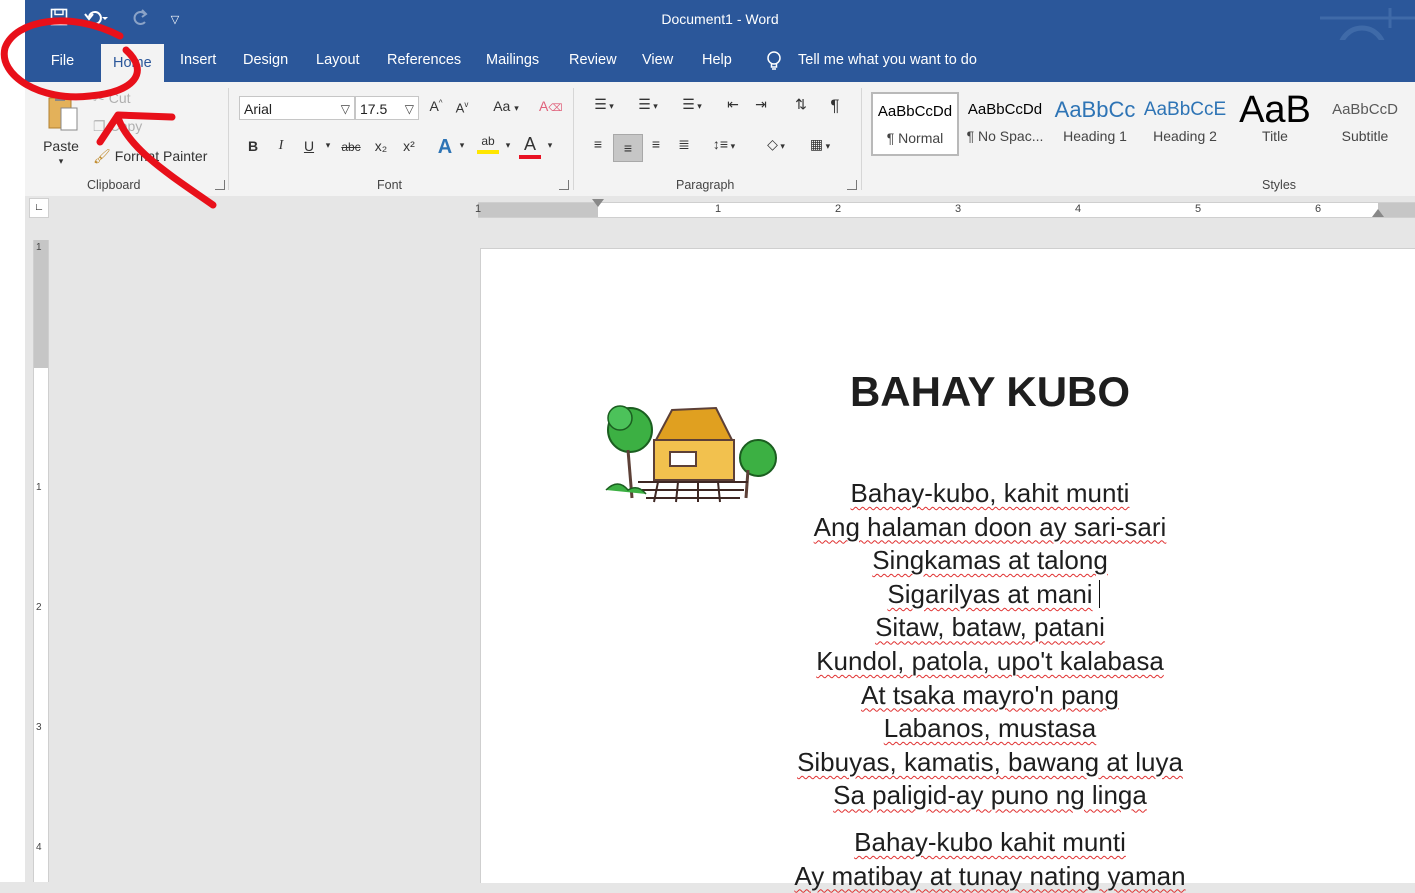  I want to click on copy-icon: ❐, so click(99, 126).